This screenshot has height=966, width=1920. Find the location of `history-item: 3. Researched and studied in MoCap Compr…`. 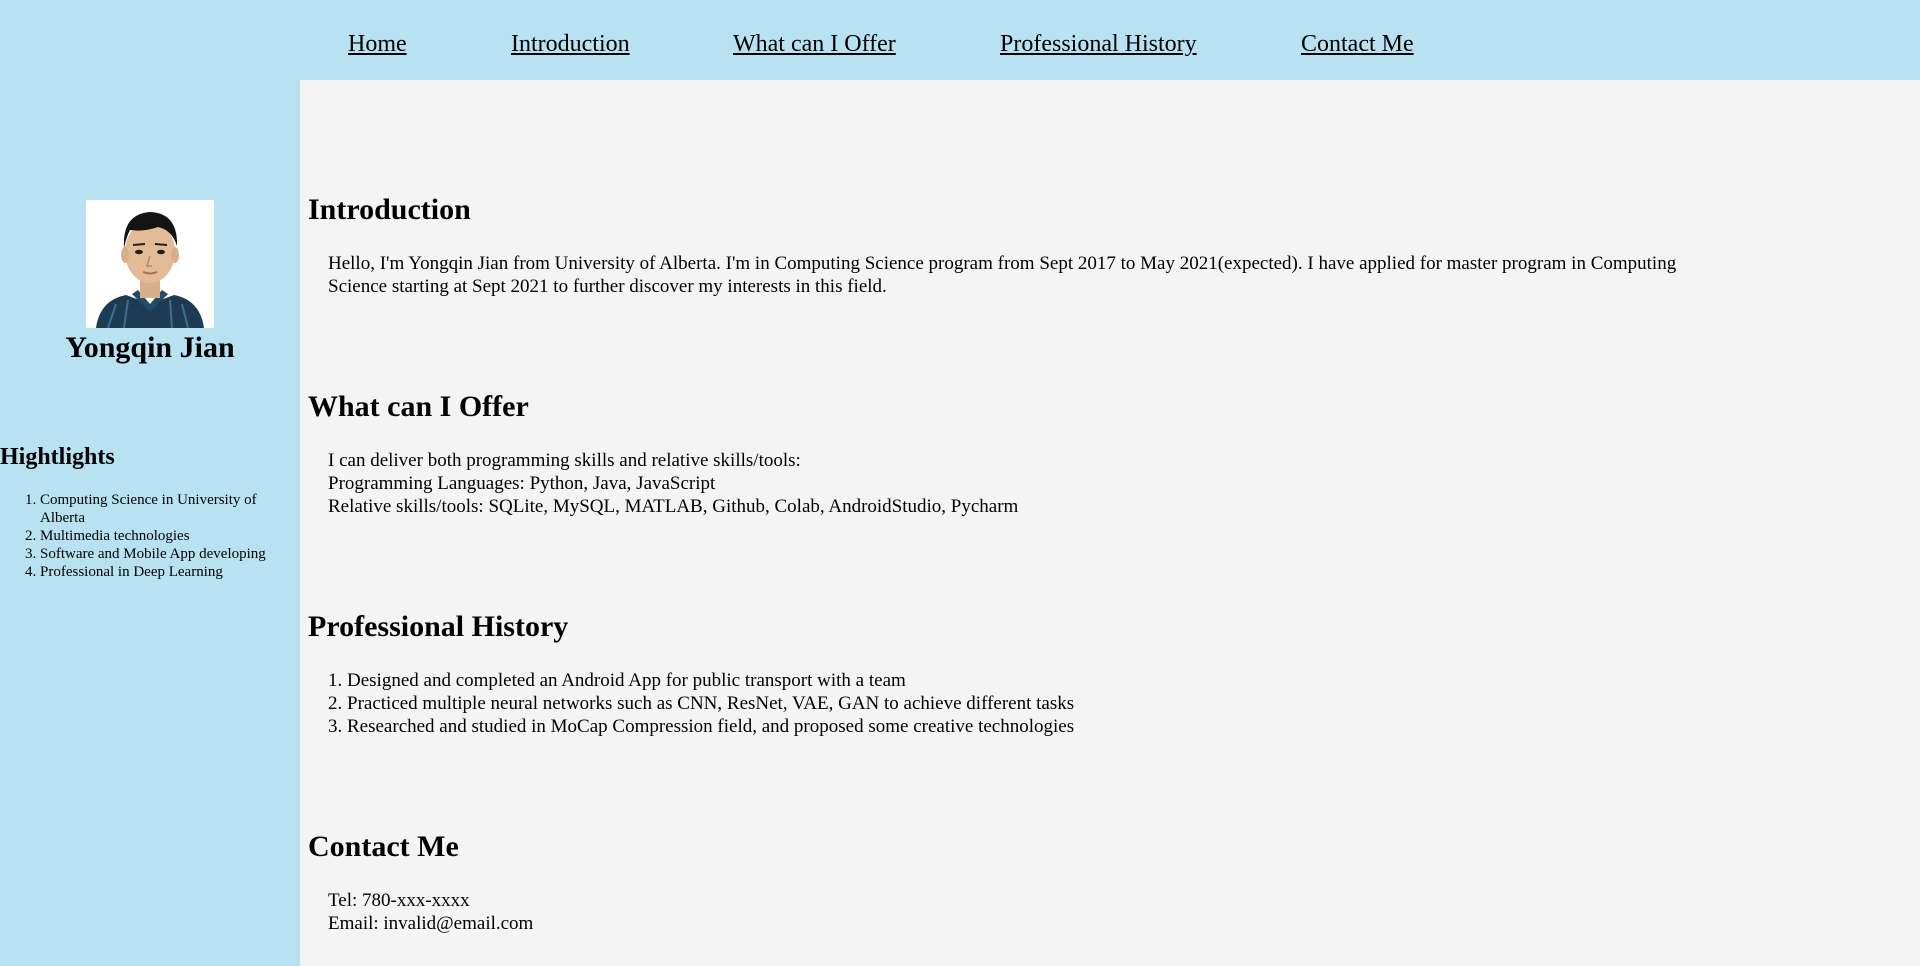

history-item: 3. Researched and studied in MoCap Compr… is located at coordinates (701, 726).